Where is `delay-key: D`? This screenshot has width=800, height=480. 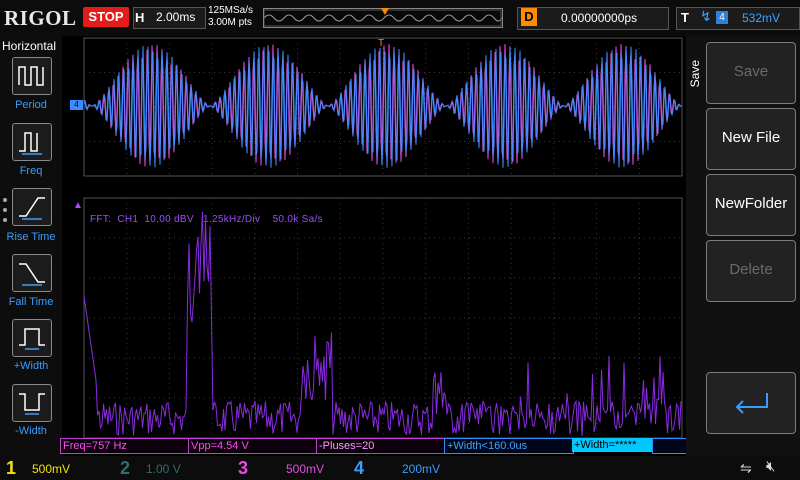 delay-key: D is located at coordinates (529, 17).